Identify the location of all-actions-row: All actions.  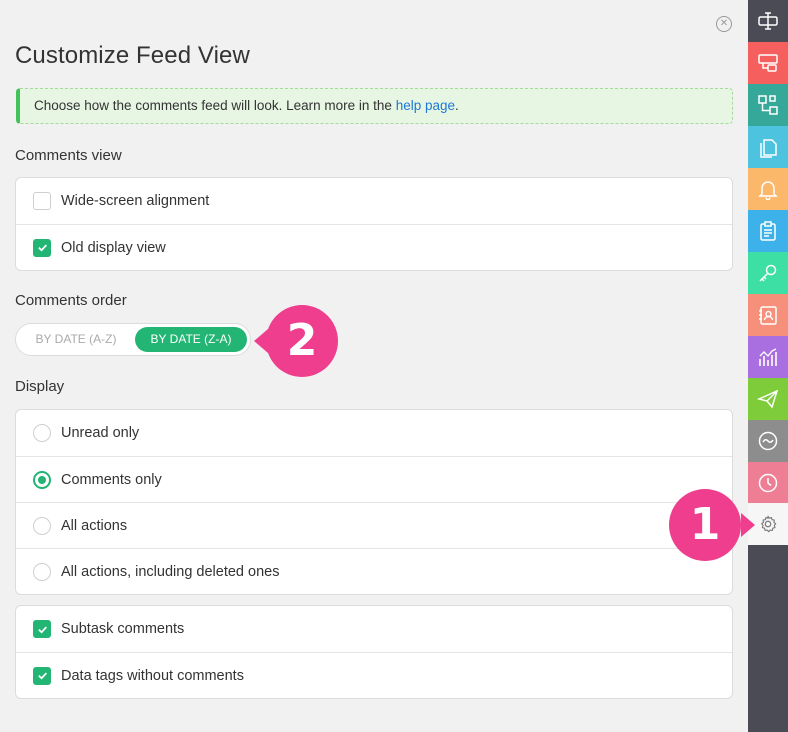
(374, 525).